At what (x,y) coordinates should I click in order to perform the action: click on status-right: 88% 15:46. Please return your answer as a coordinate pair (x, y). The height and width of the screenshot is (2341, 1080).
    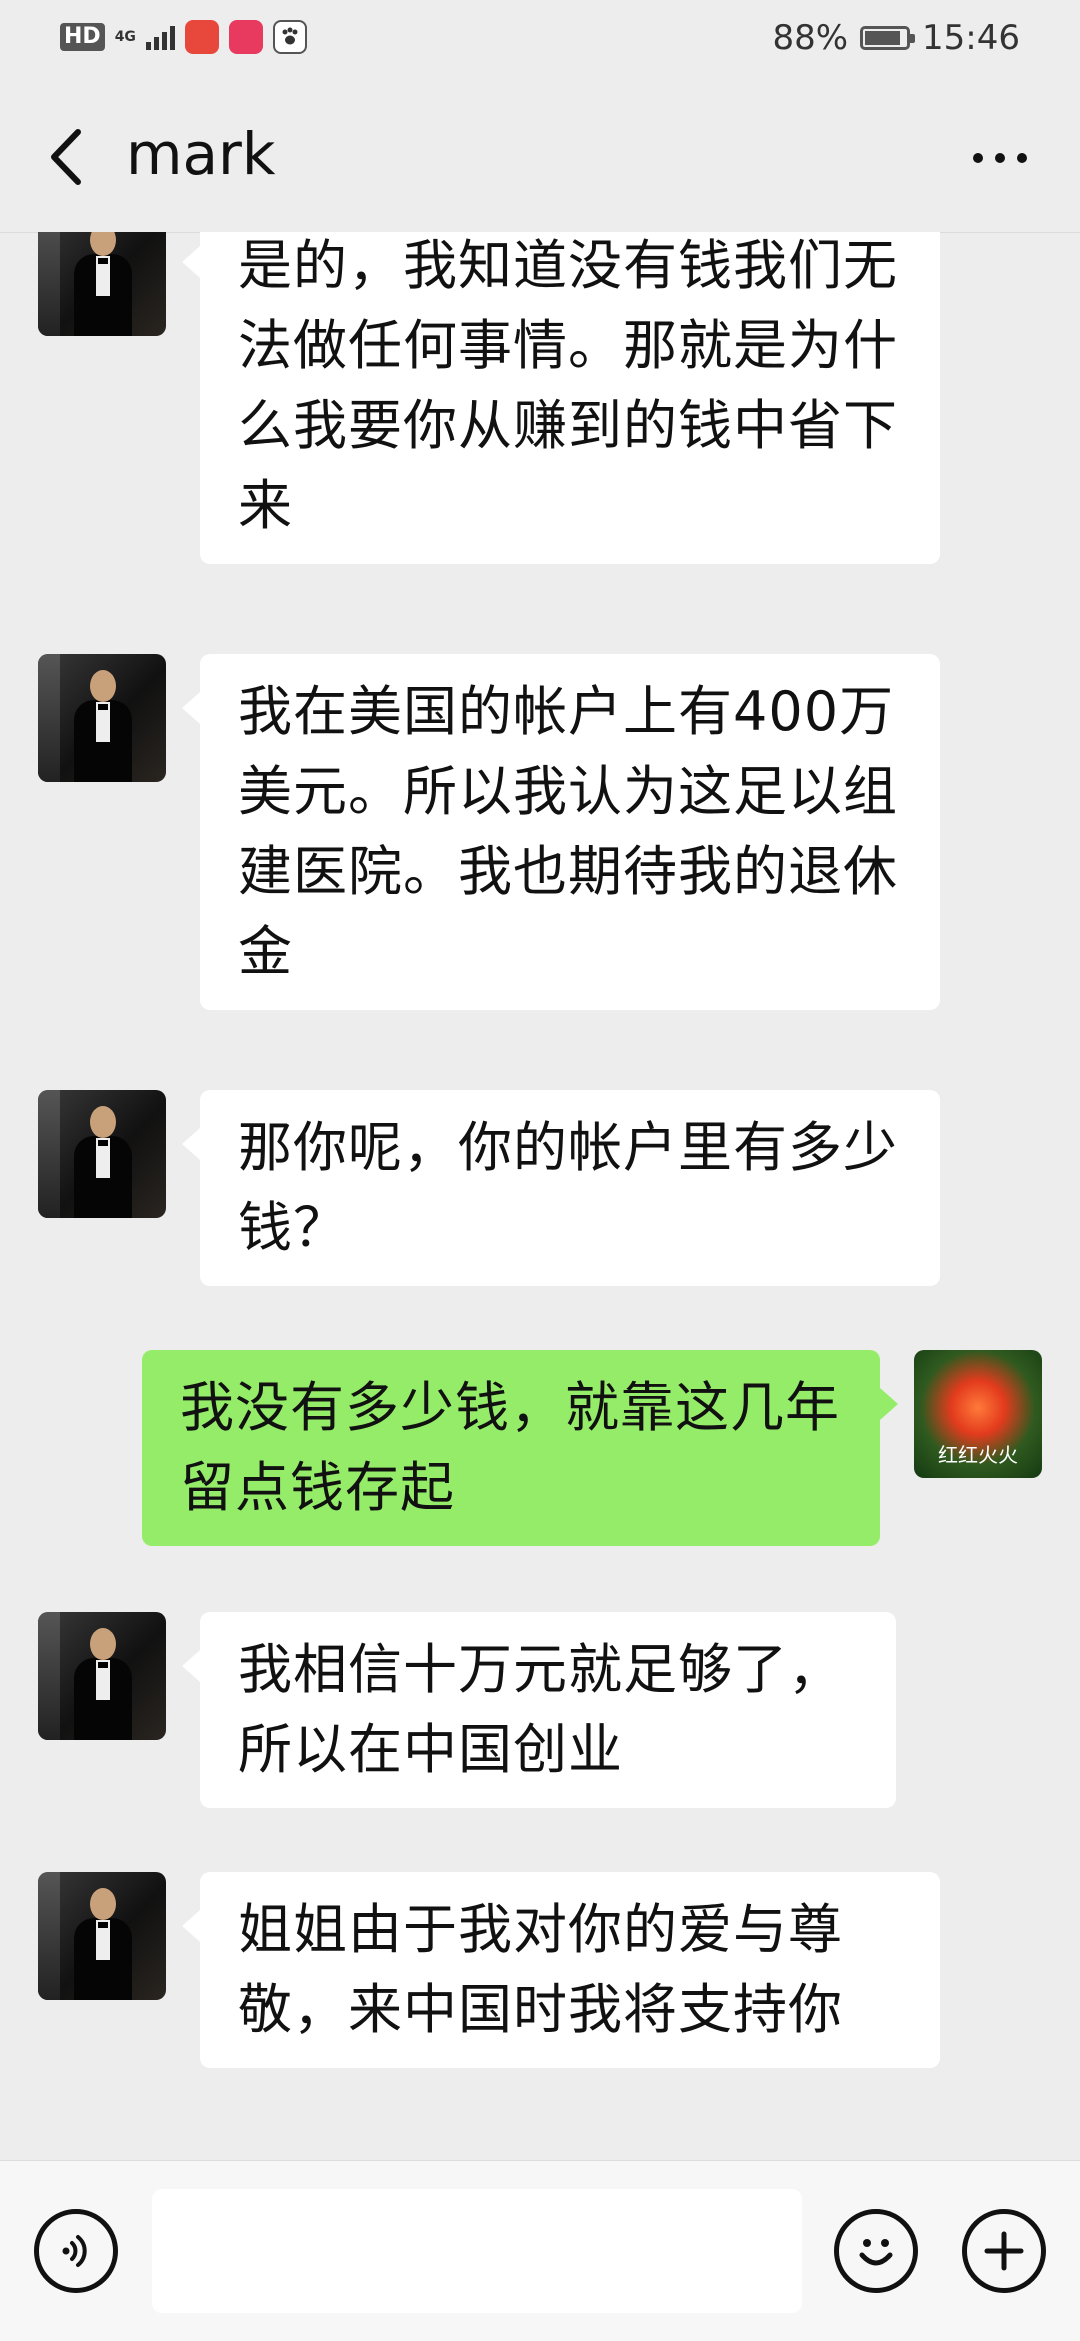
    Looking at the image, I should click on (896, 38).